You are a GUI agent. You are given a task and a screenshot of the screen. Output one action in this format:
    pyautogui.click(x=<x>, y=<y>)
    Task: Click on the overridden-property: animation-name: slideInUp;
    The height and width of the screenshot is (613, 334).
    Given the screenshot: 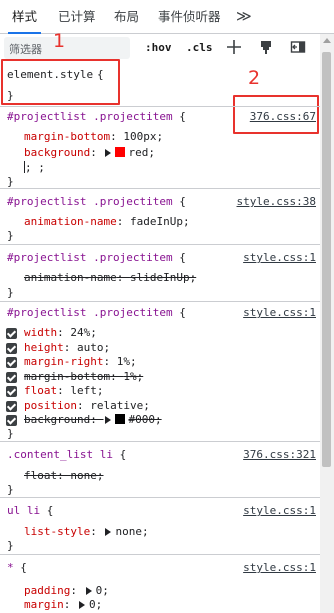 What is the action you would take?
    pyautogui.click(x=110, y=277)
    